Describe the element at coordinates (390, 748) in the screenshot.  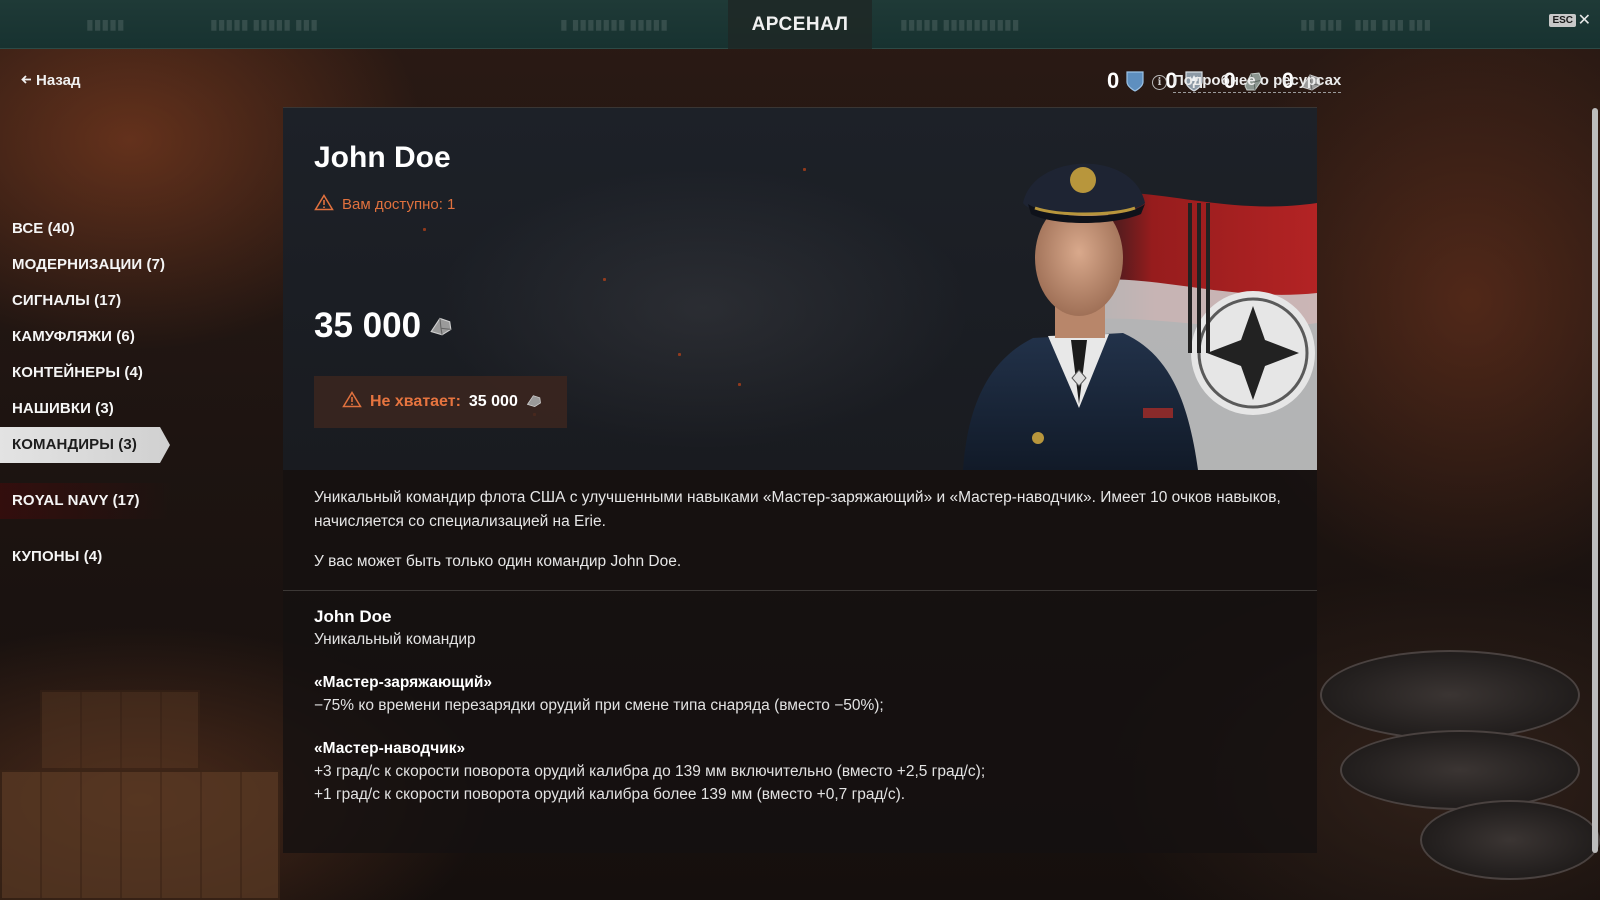
I see `skill-title: «Мастер-наводчик»` at that location.